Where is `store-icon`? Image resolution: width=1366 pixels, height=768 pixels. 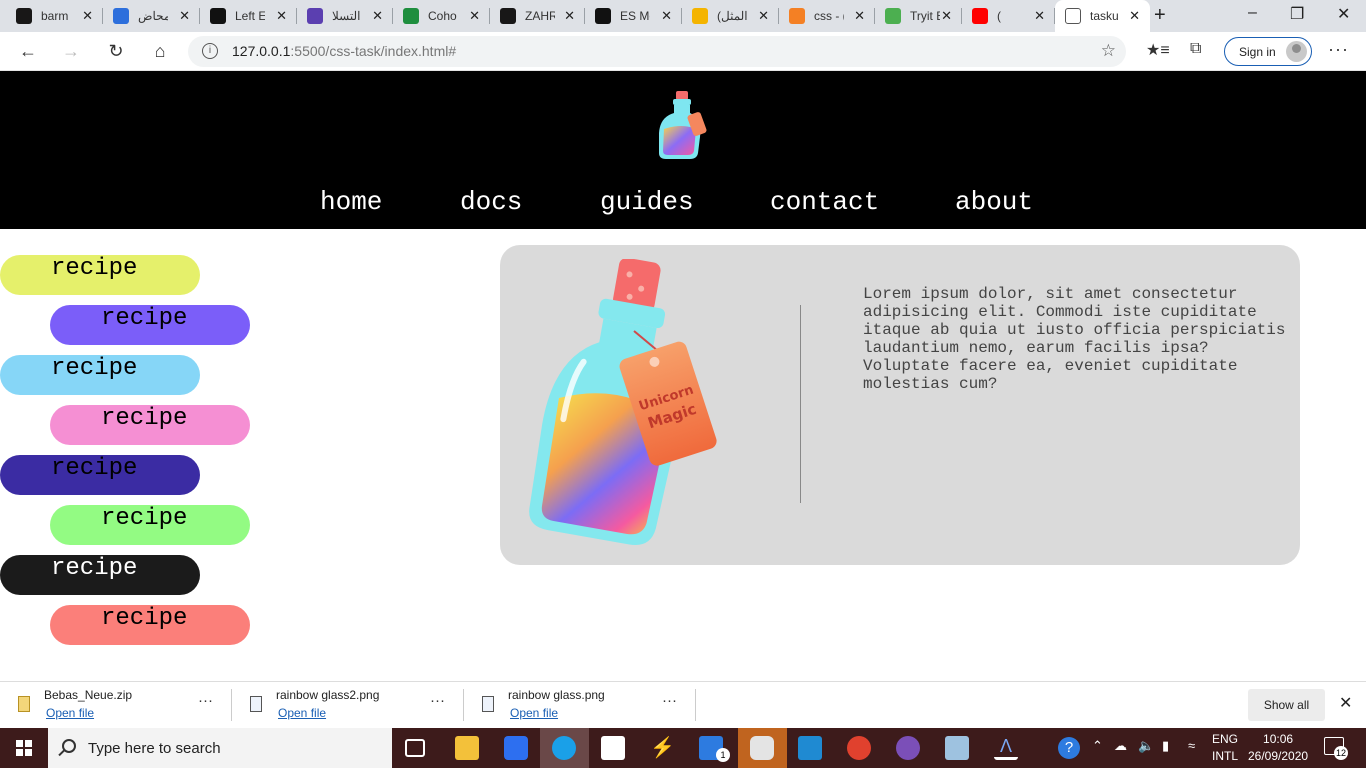 store-icon is located at coordinates (613, 748).